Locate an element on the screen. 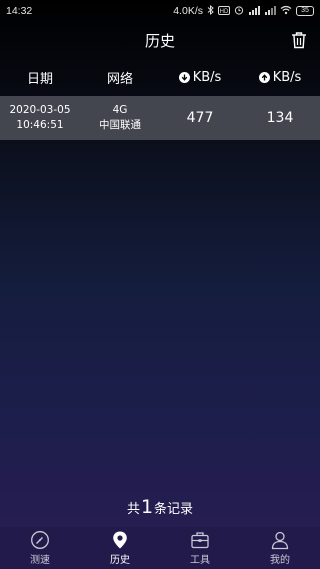 This screenshot has width=320, height=569. nav-label-history: 历史 is located at coordinates (120, 560).